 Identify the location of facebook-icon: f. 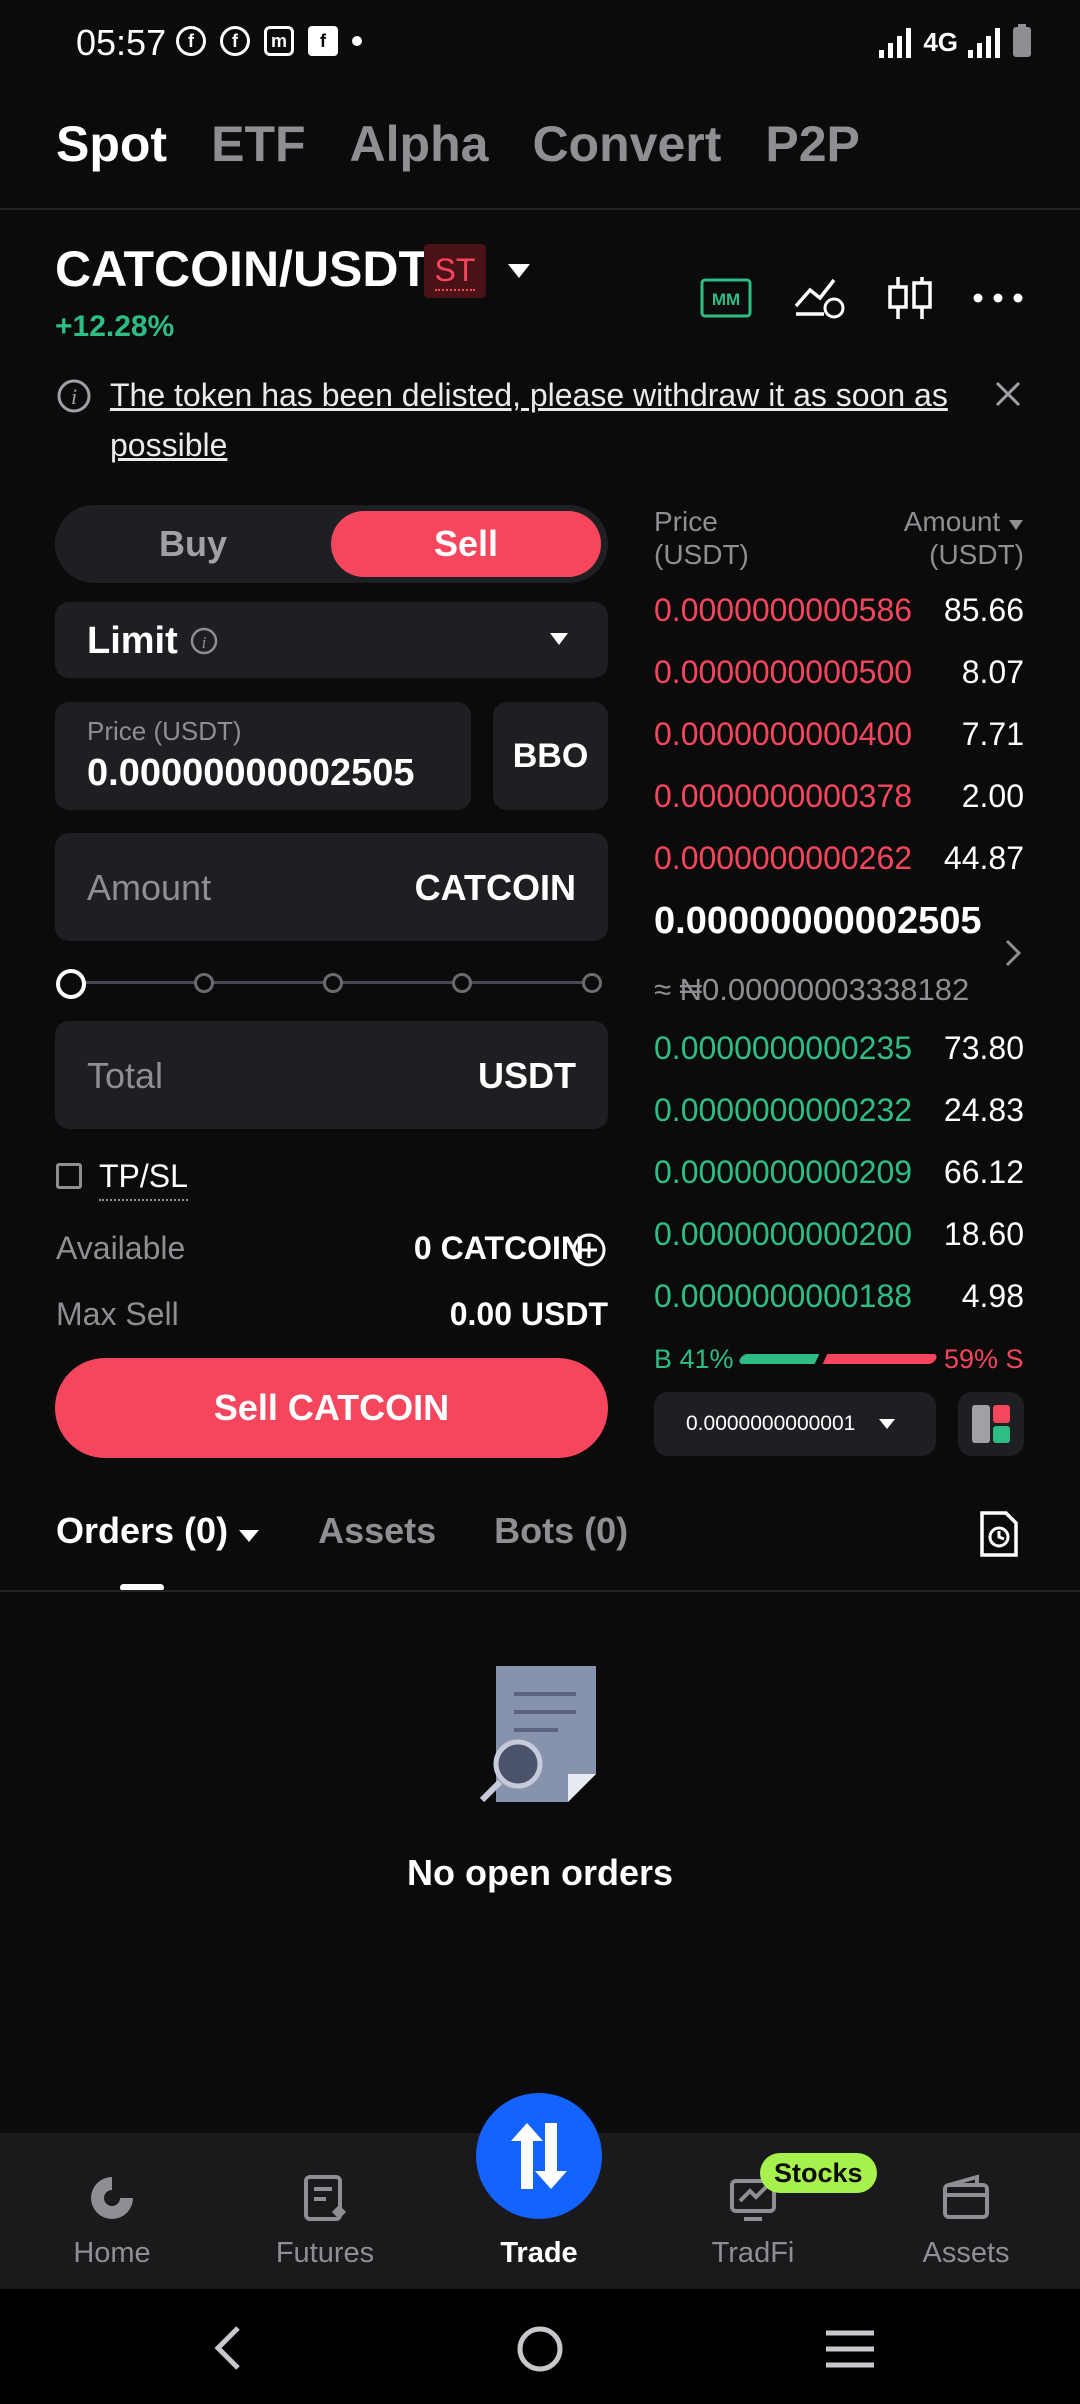
(235, 41).